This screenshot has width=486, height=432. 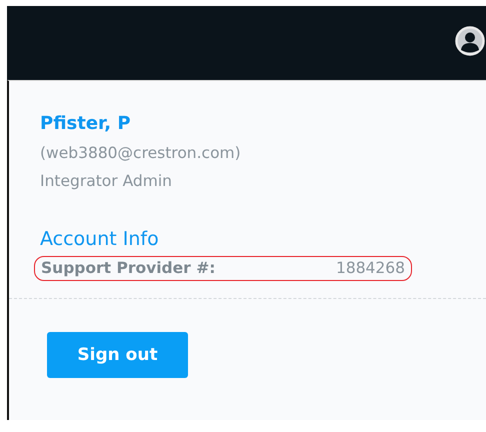 I want to click on account-info-heading: Account Info, so click(x=100, y=239).